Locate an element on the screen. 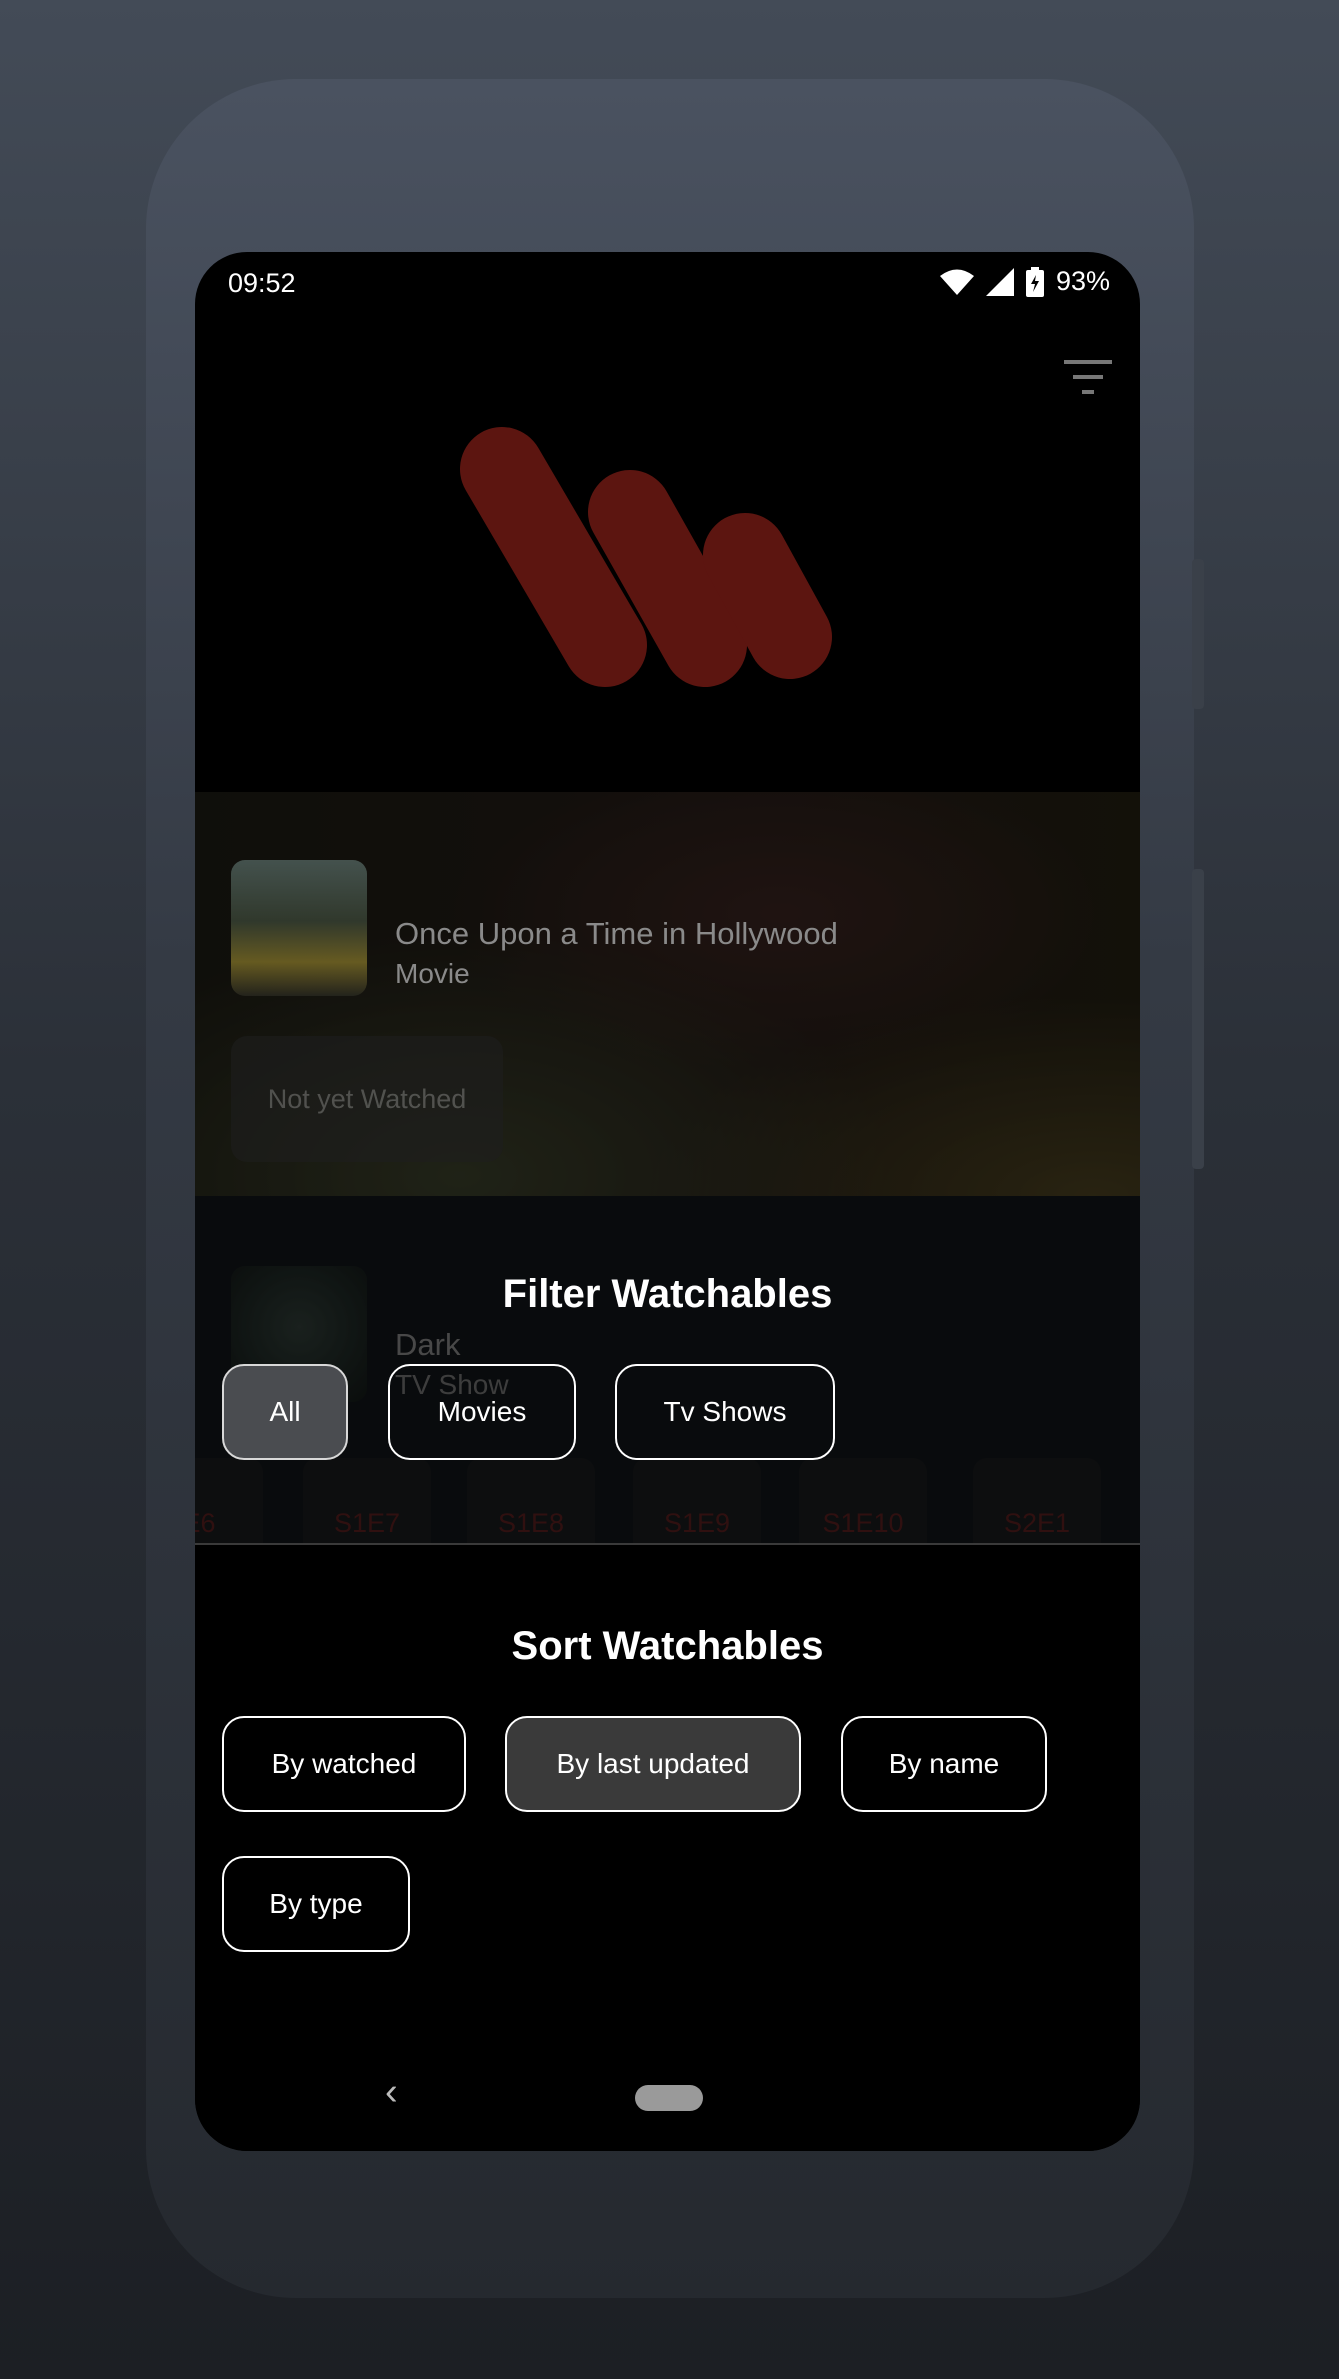 This screenshot has height=2379, width=1339. back-icon: ‹ is located at coordinates (391, 2092).